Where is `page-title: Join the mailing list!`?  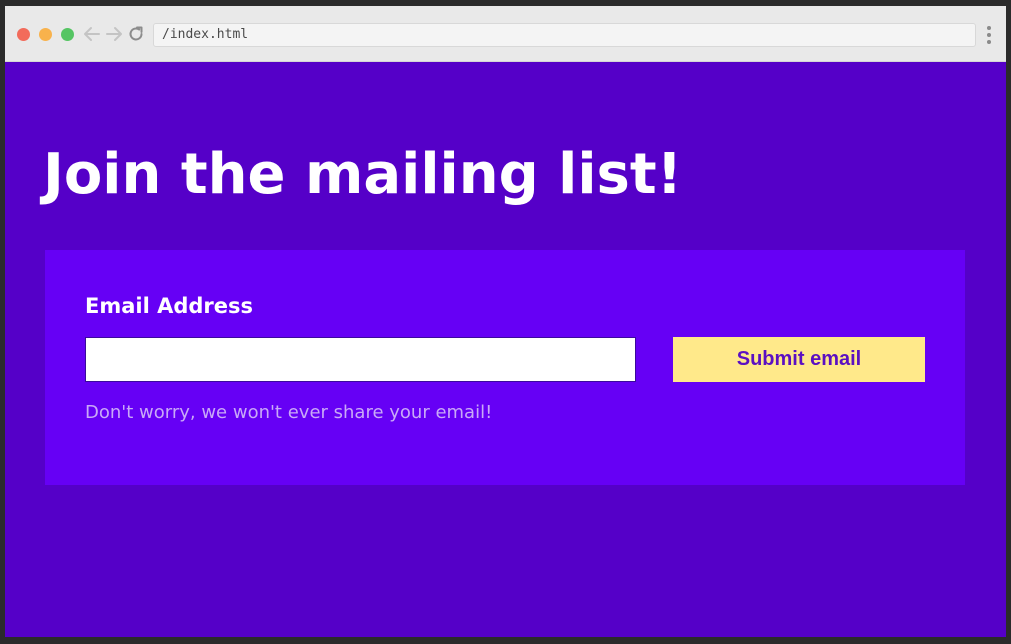 page-title: Join the mailing list! is located at coordinates (363, 174).